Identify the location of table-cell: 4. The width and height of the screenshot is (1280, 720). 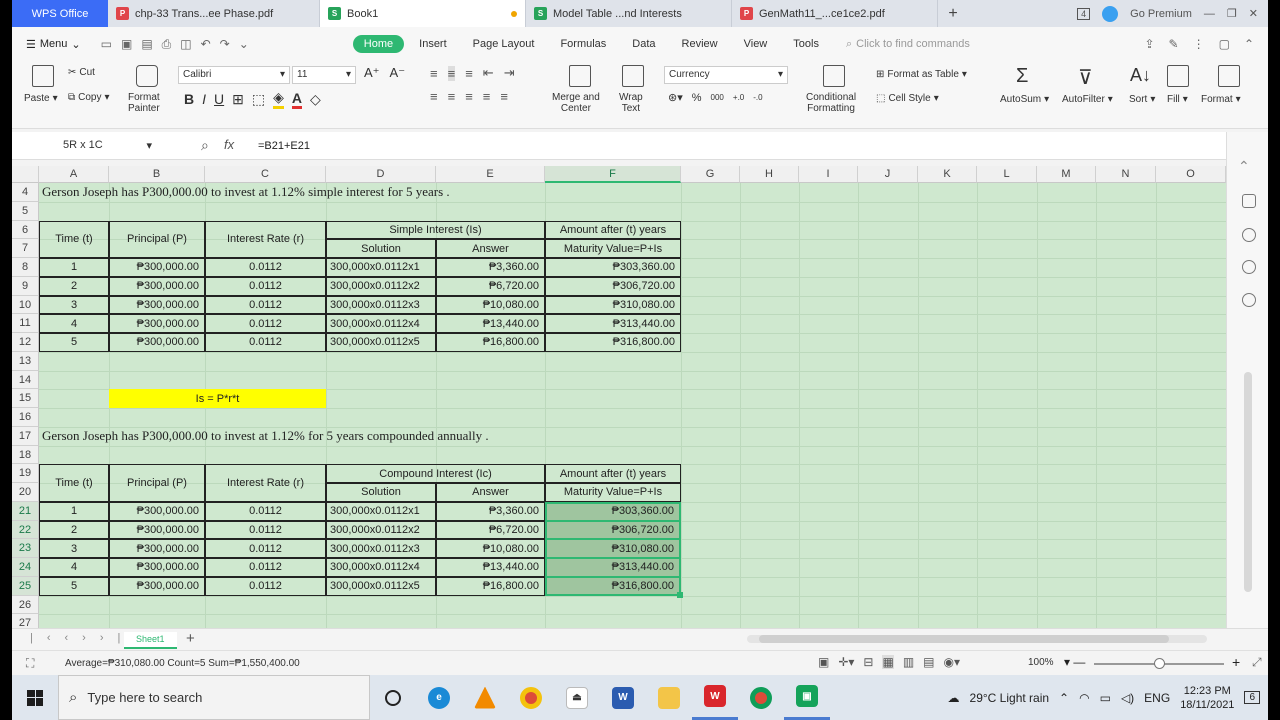
(74, 567).